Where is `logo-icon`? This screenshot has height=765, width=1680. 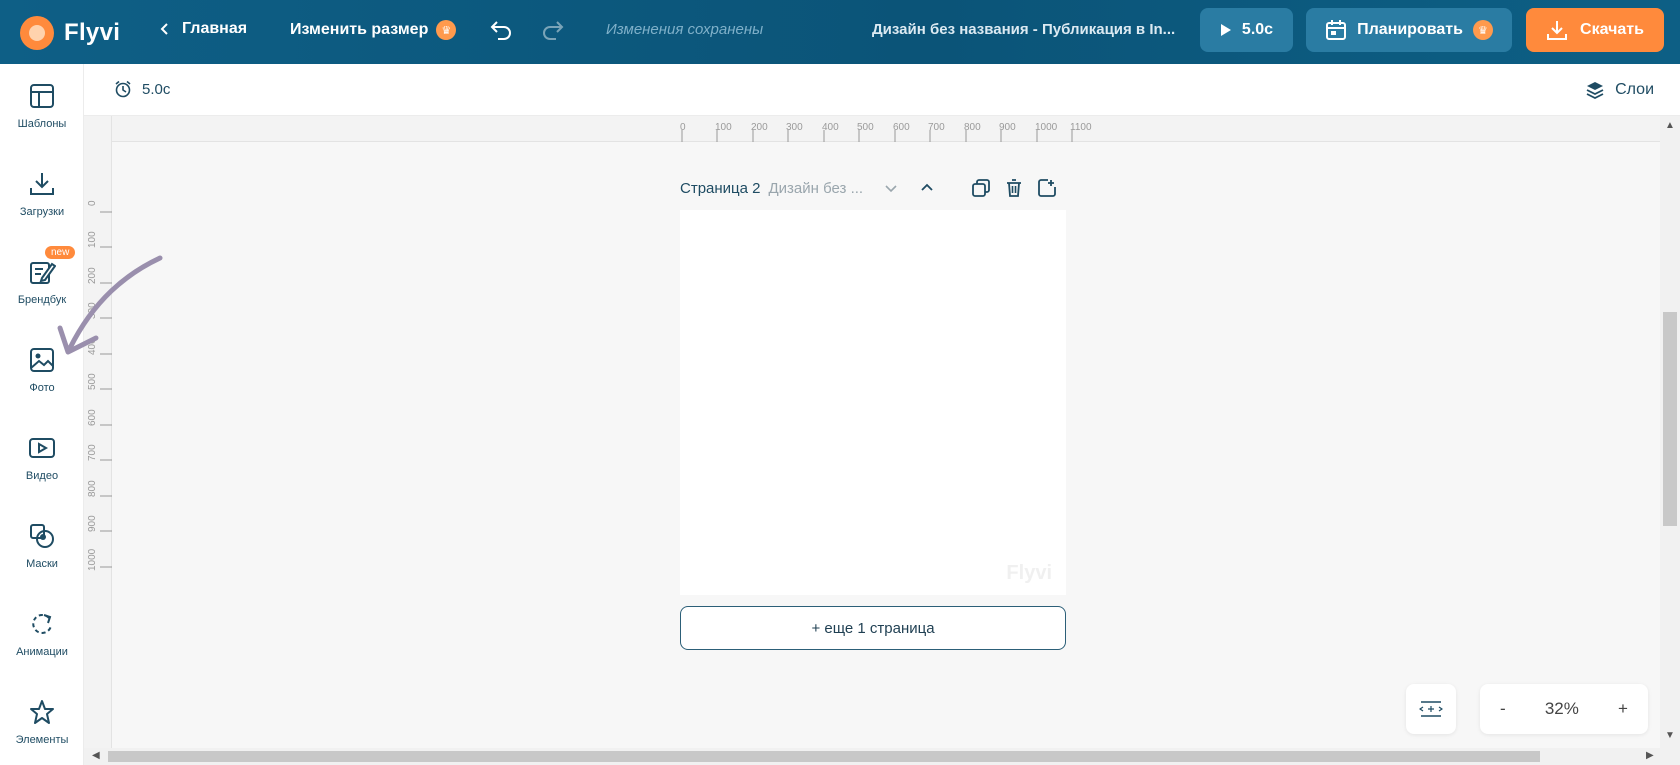
logo-icon is located at coordinates (37, 33).